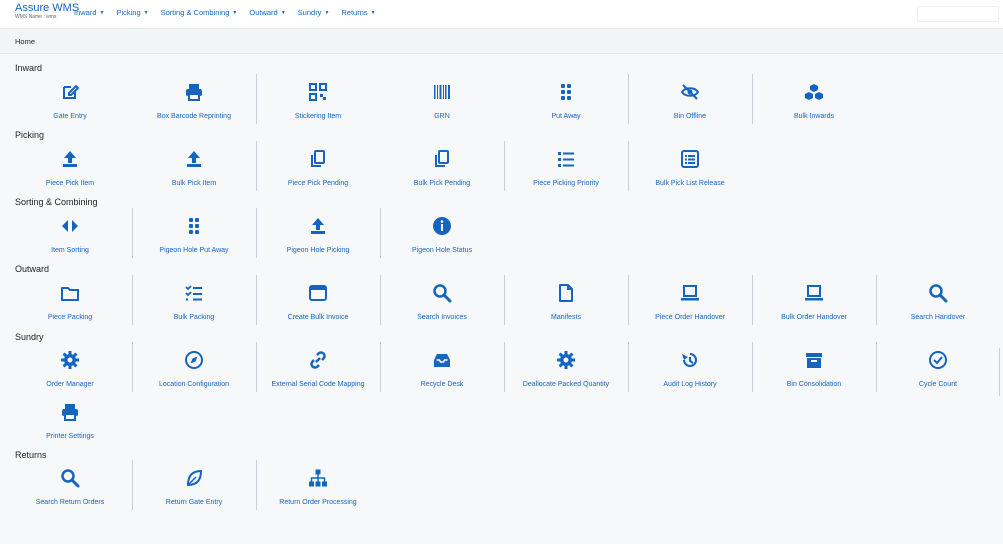 Image resolution: width=1003 pixels, height=544 pixels. I want to click on module-tile-grn: GRN, so click(442, 100).